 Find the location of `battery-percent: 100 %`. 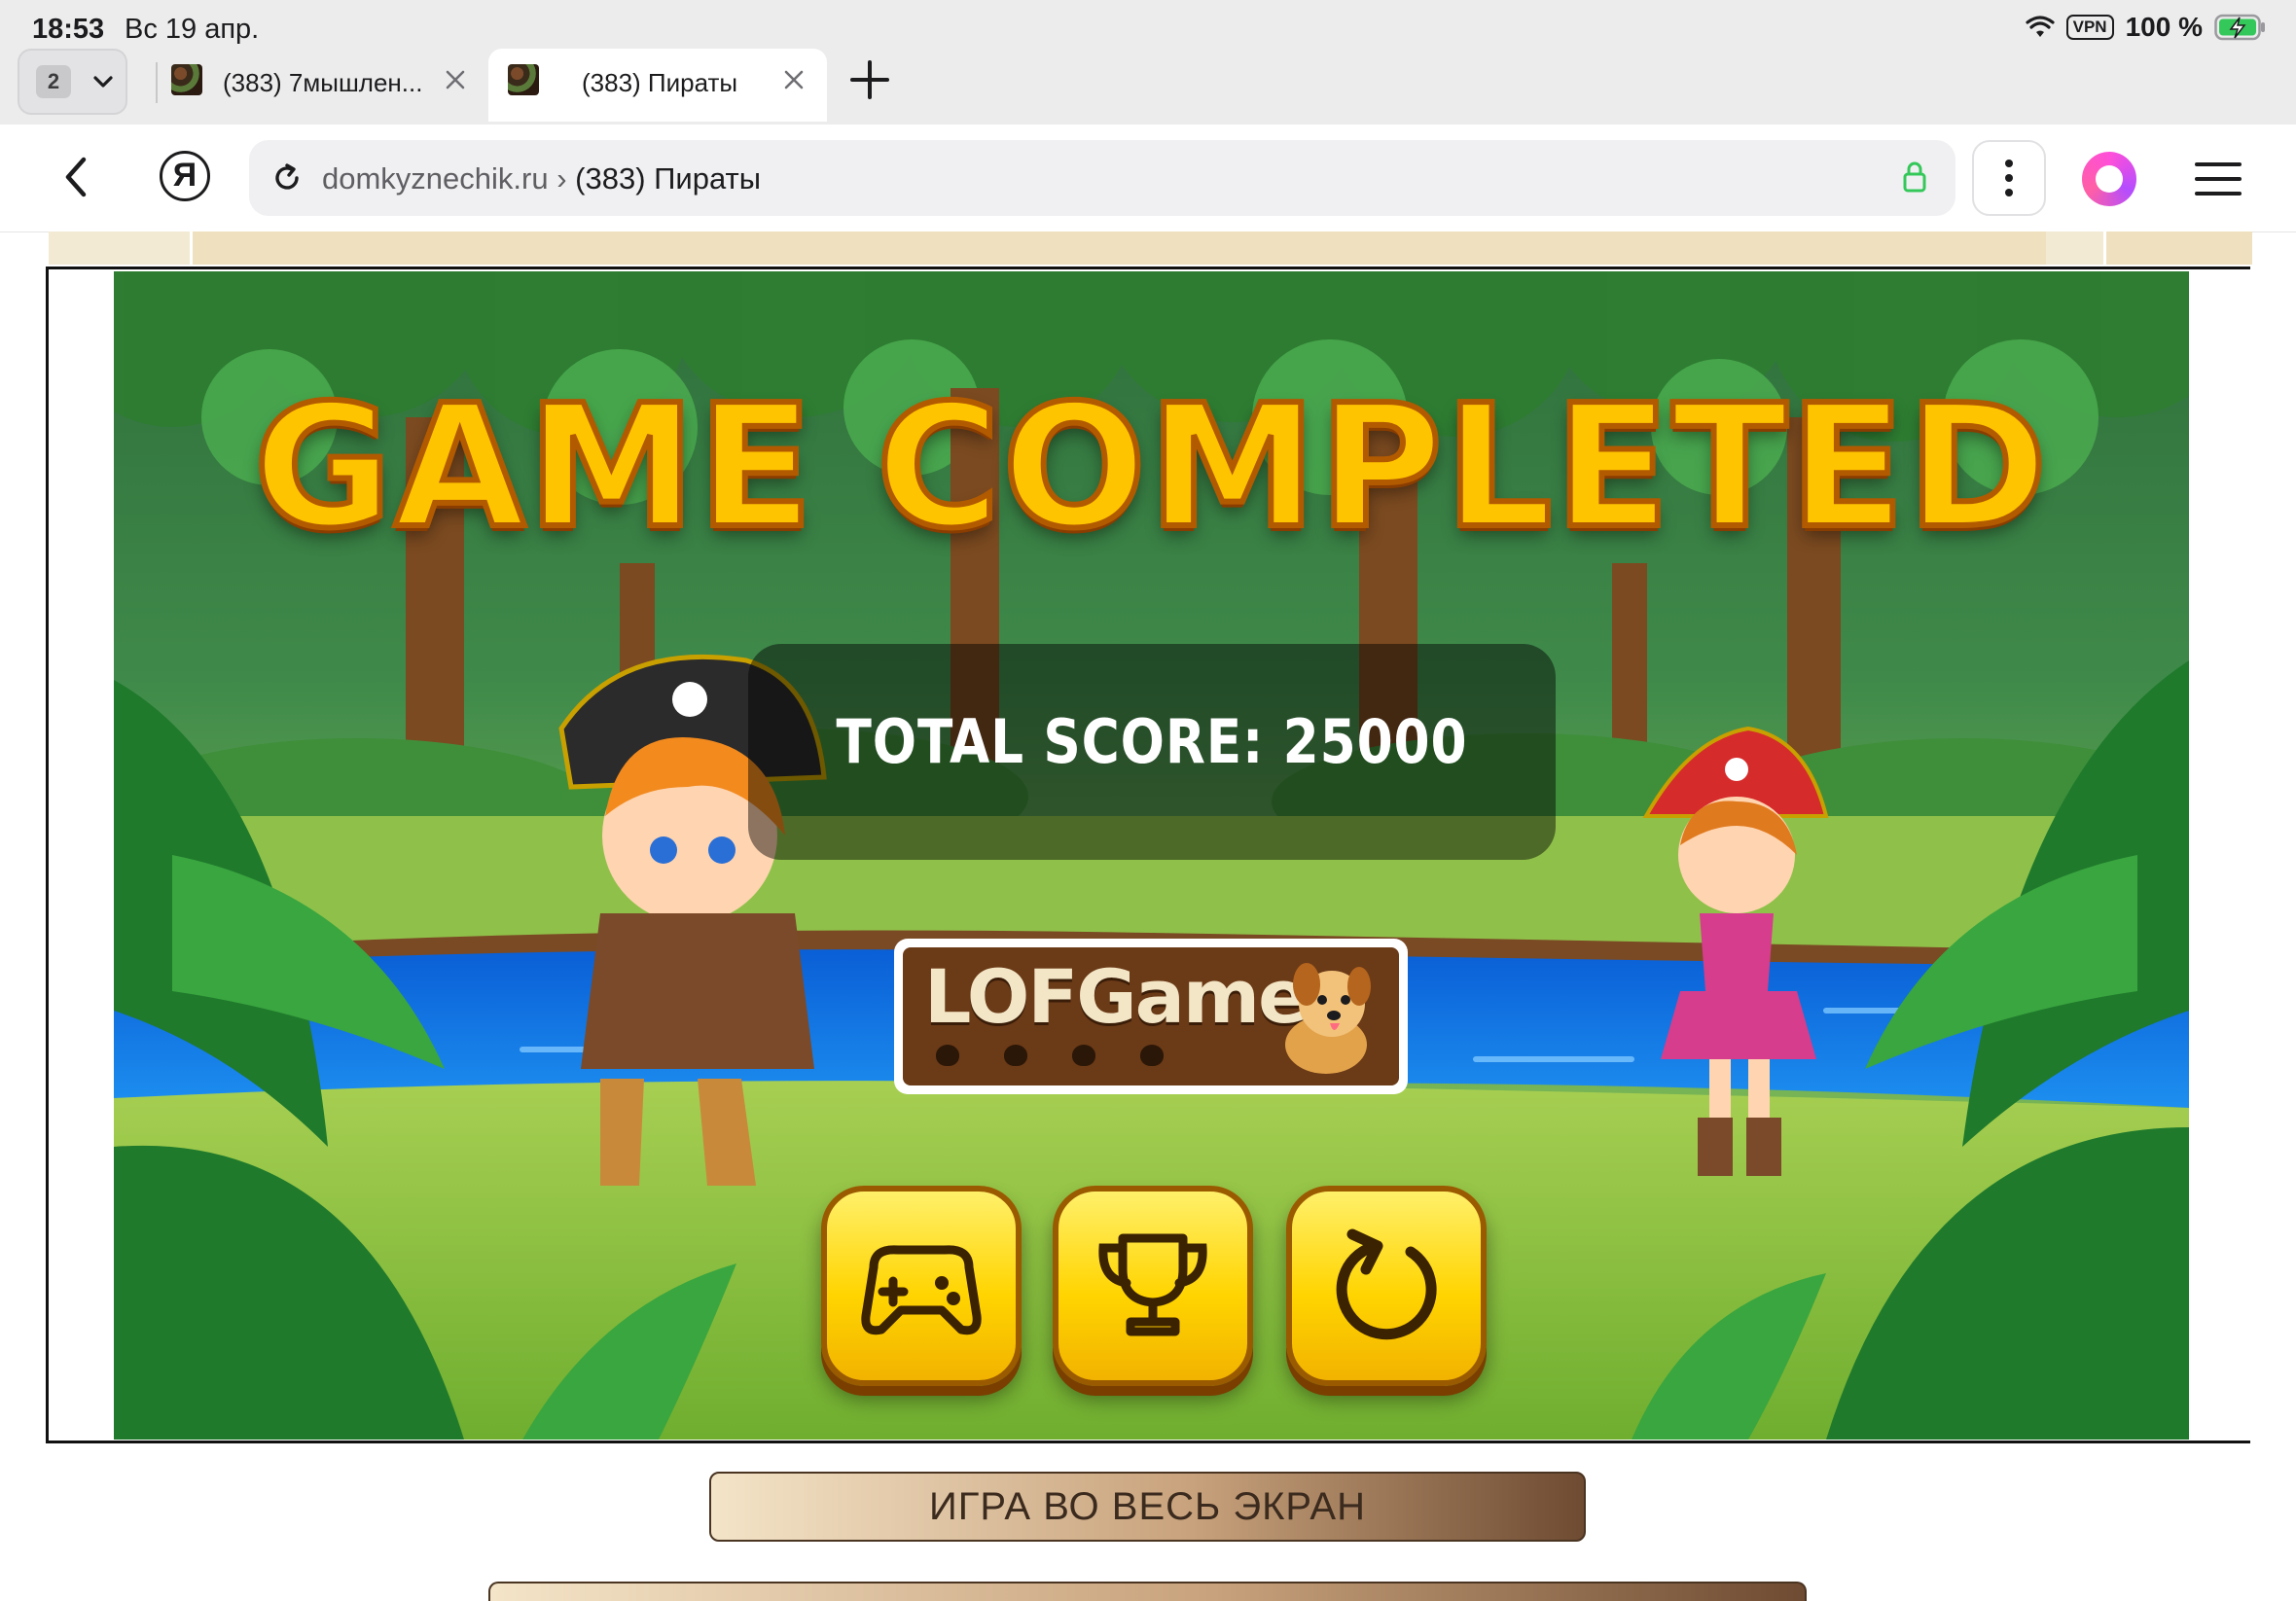

battery-percent: 100 % is located at coordinates (2164, 27).